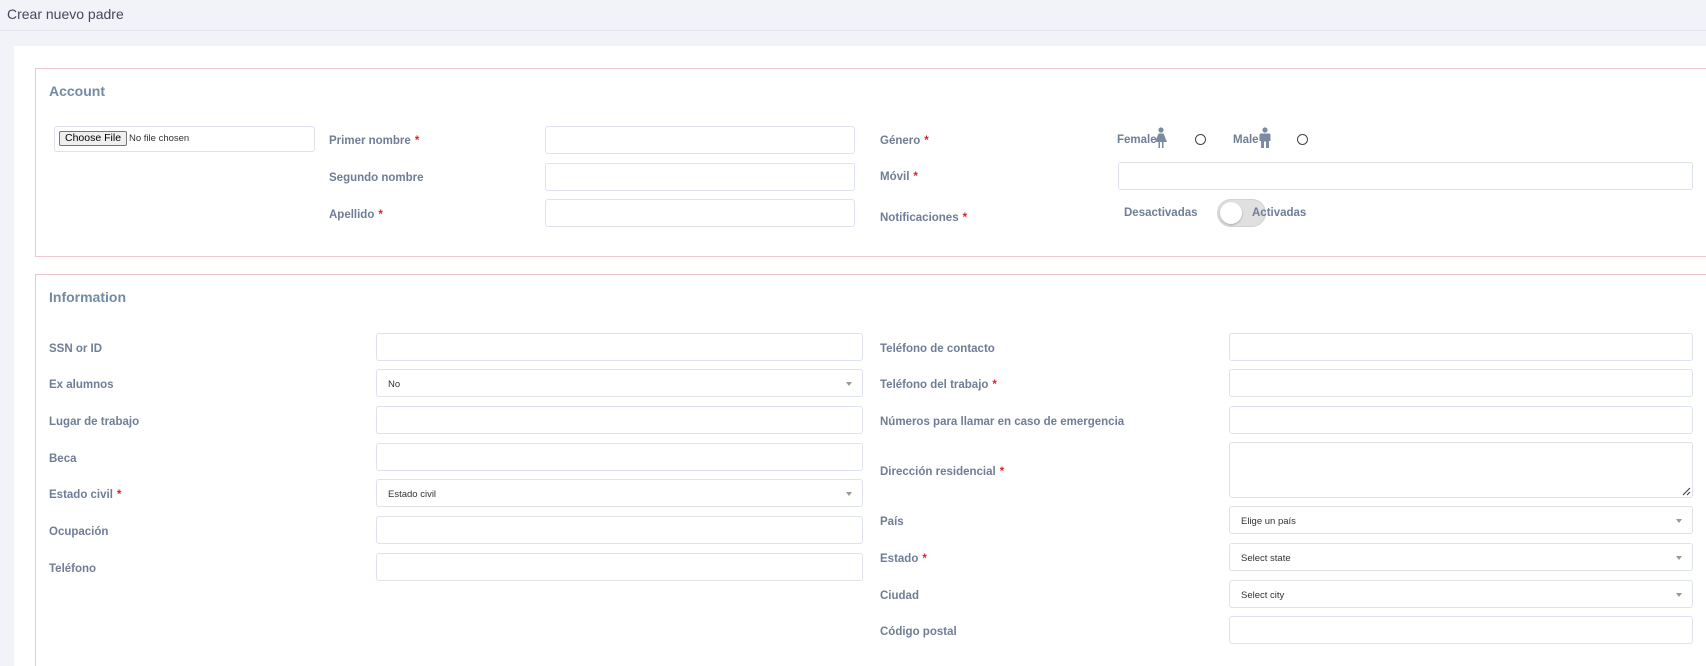 The width and height of the screenshot is (1706, 666). What do you see at coordinates (1137, 140) in the screenshot?
I see `female-label: Female` at bounding box center [1137, 140].